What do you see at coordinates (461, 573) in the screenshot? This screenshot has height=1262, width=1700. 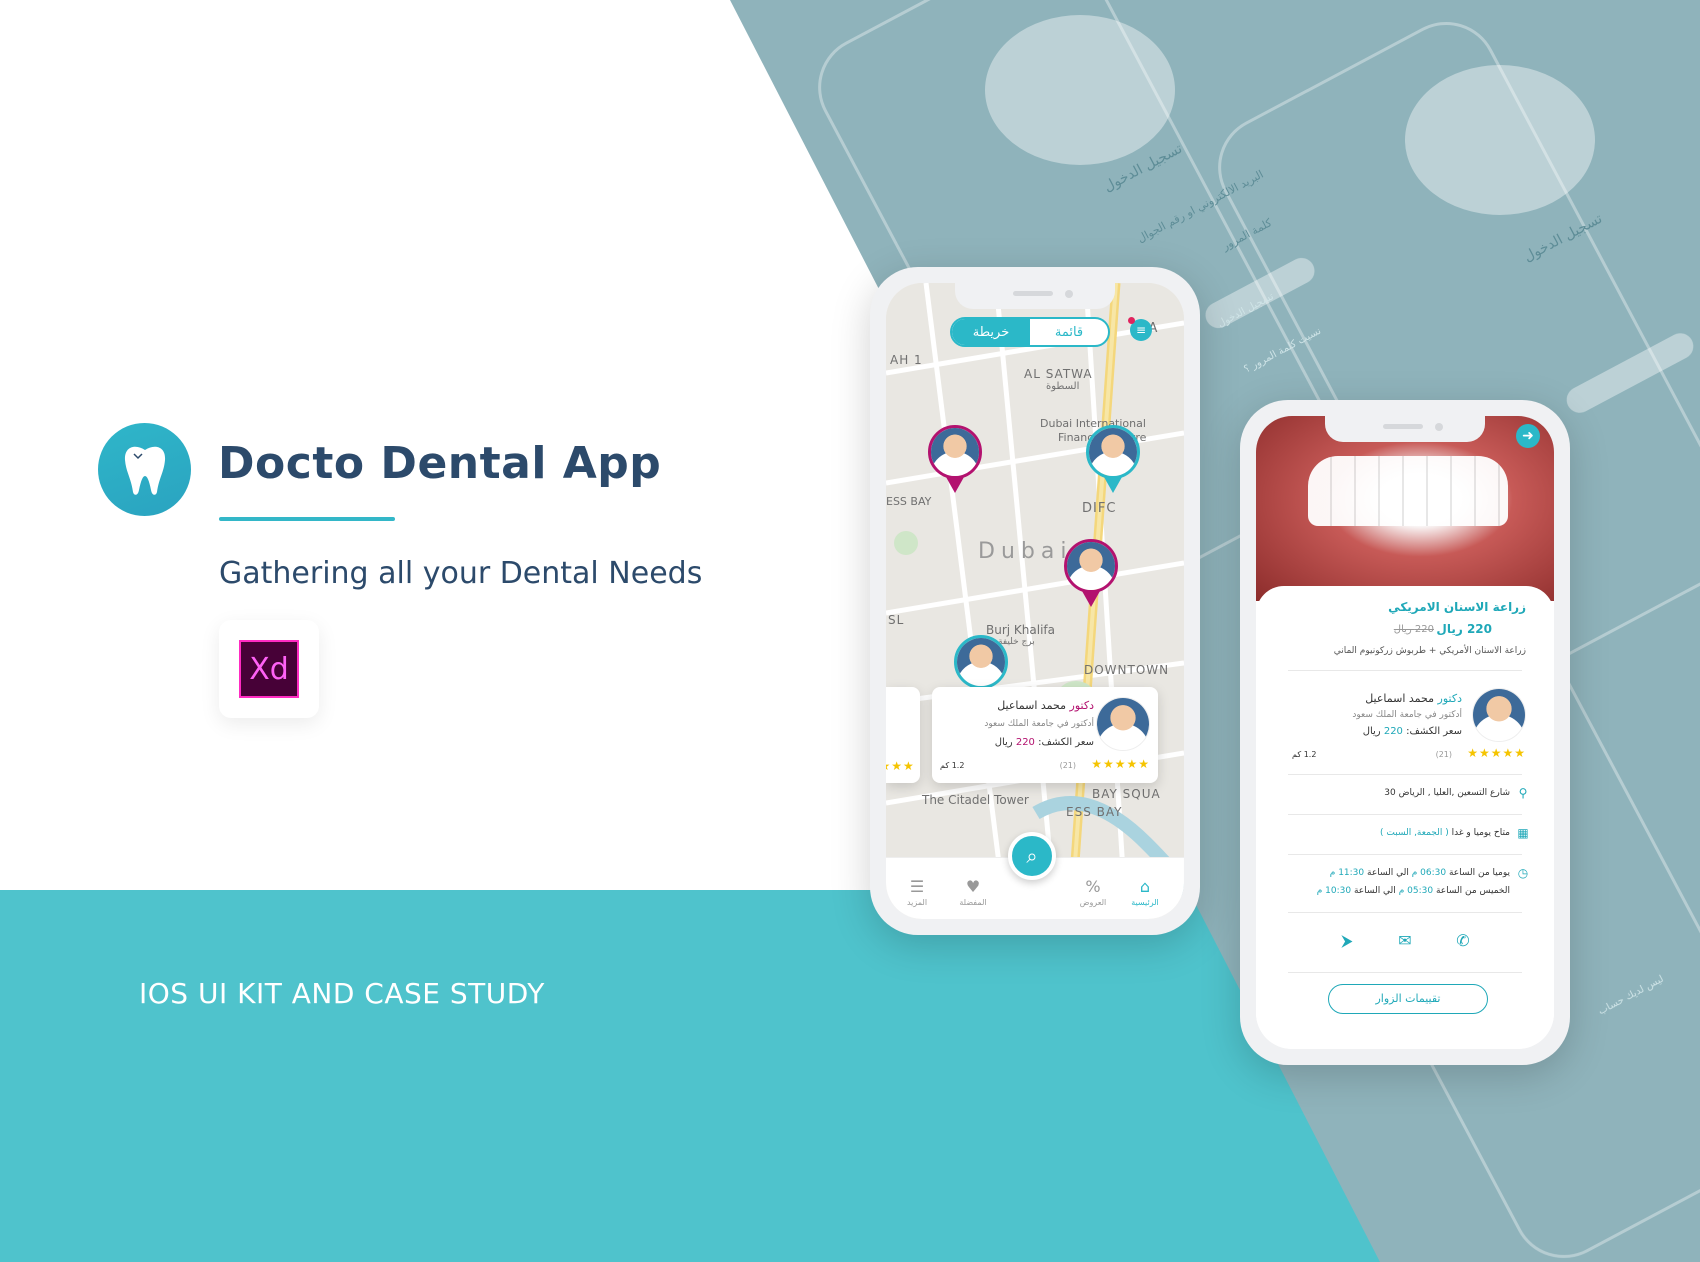 I see `app-subtitle: Gathering all your Dental Needs` at bounding box center [461, 573].